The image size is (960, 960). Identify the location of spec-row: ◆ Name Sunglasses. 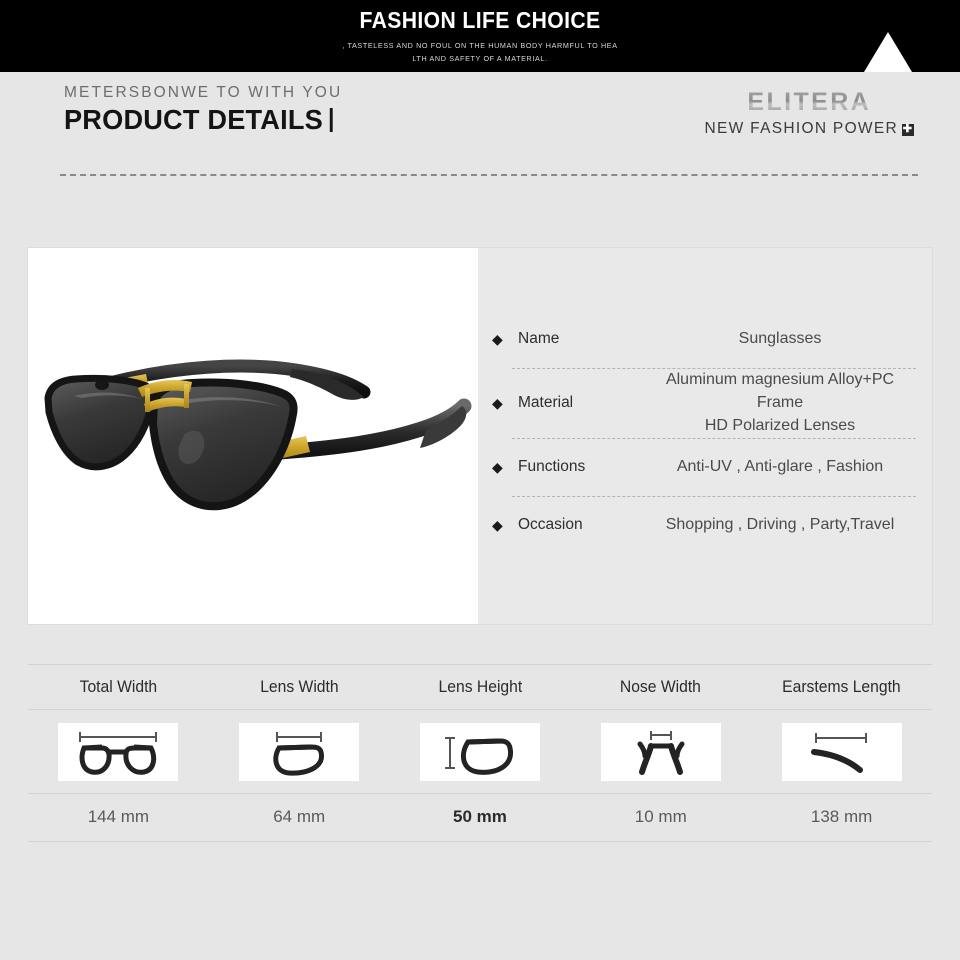
(705, 339).